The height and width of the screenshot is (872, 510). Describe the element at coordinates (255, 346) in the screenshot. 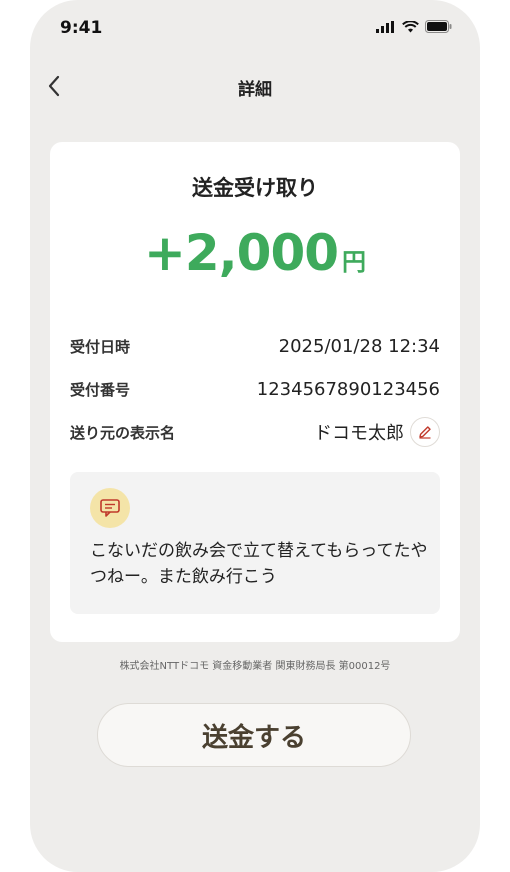

I see `detail-row-date: 受付日時 2025/01/28 12:34` at that location.